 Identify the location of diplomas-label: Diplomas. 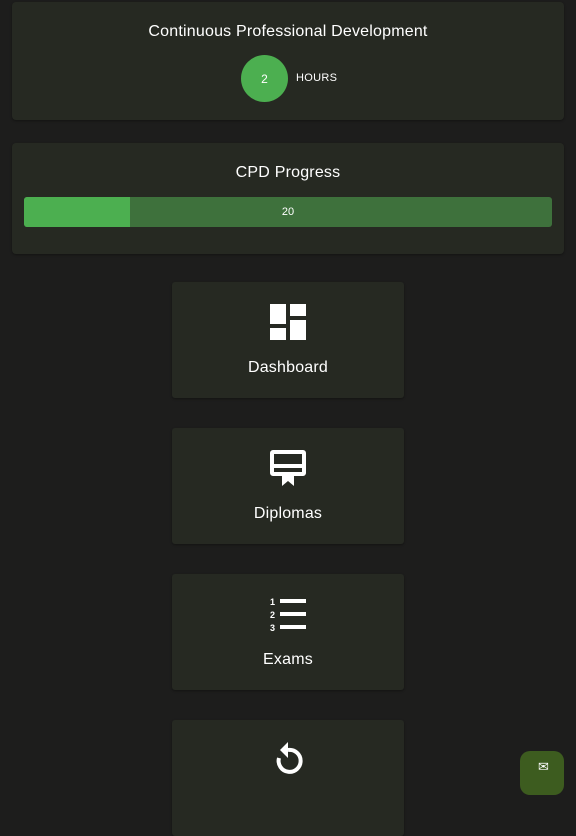
(288, 513).